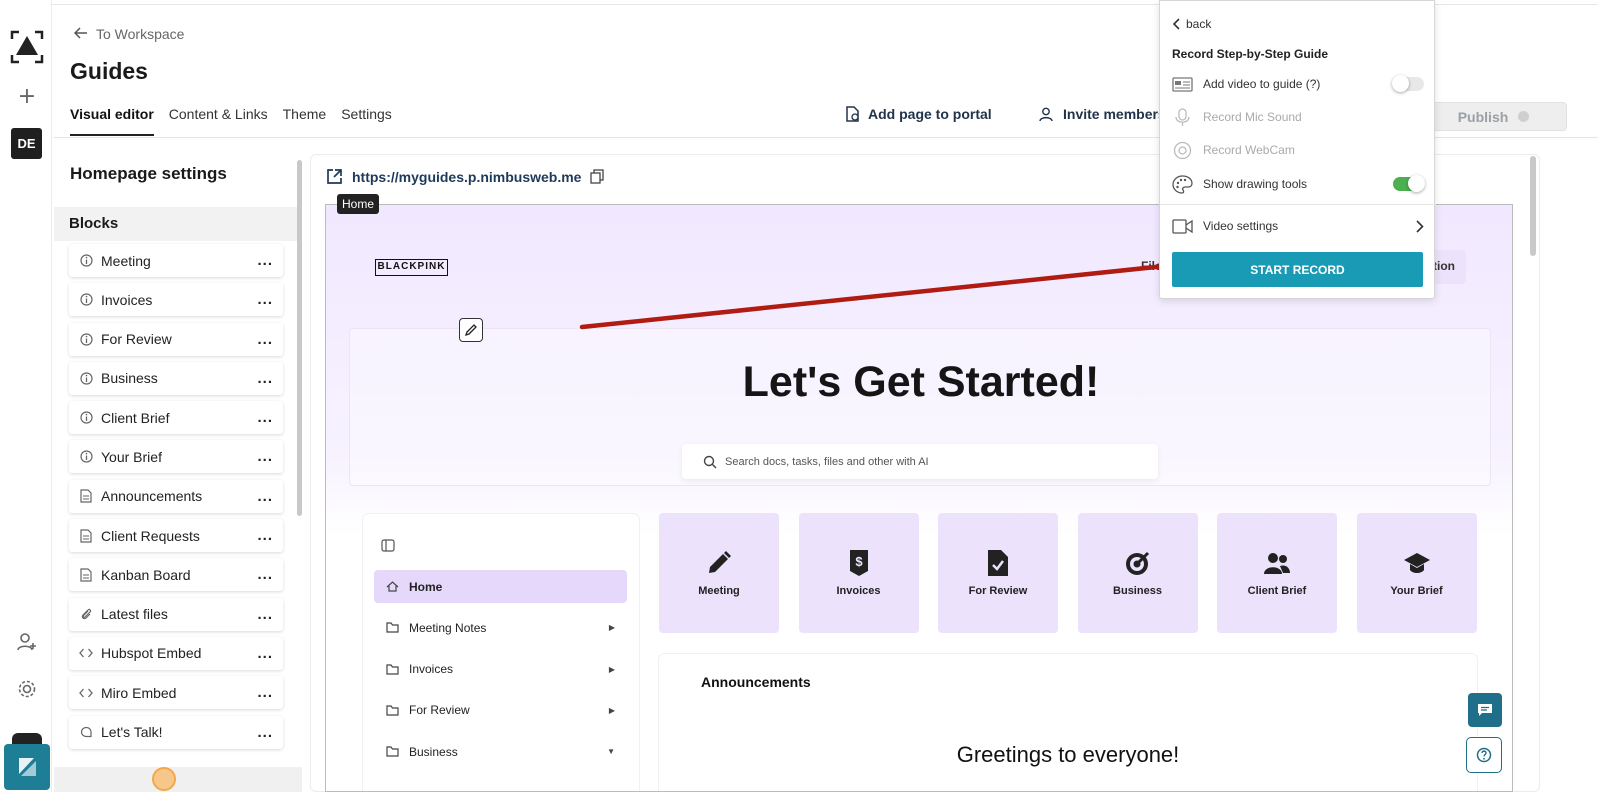 The width and height of the screenshot is (1598, 792). Describe the element at coordinates (1493, 116) in the screenshot. I see `publish-button: Publish` at that location.